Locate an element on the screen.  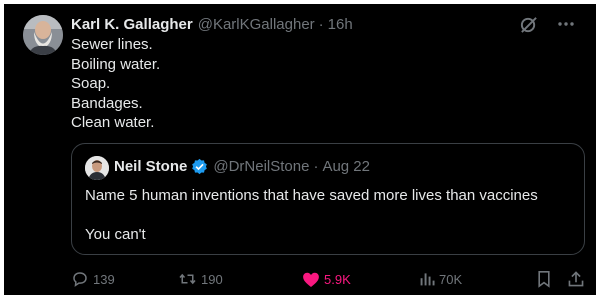
quoted-author-name: Neil Stone is located at coordinates (151, 166).